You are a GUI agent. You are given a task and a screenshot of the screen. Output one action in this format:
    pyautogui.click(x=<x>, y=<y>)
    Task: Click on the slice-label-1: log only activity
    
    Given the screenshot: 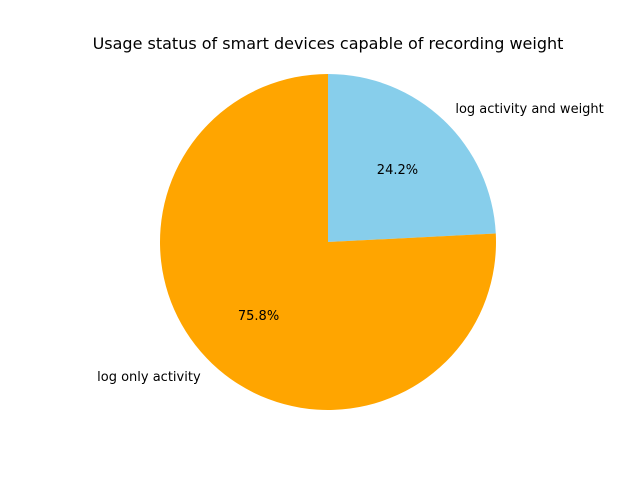 What is the action you would take?
    pyautogui.click(x=149, y=377)
    